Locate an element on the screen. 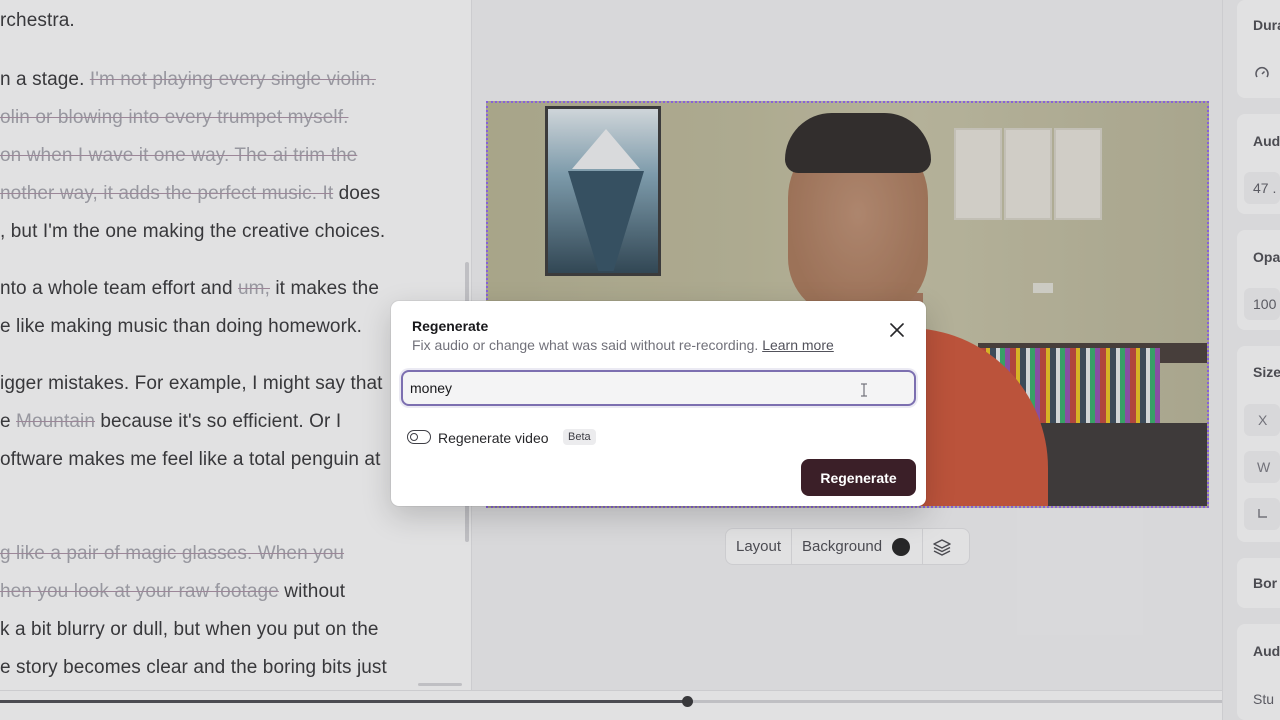 The width and height of the screenshot is (1280, 720). learn-more-link: Learn more is located at coordinates (798, 345).